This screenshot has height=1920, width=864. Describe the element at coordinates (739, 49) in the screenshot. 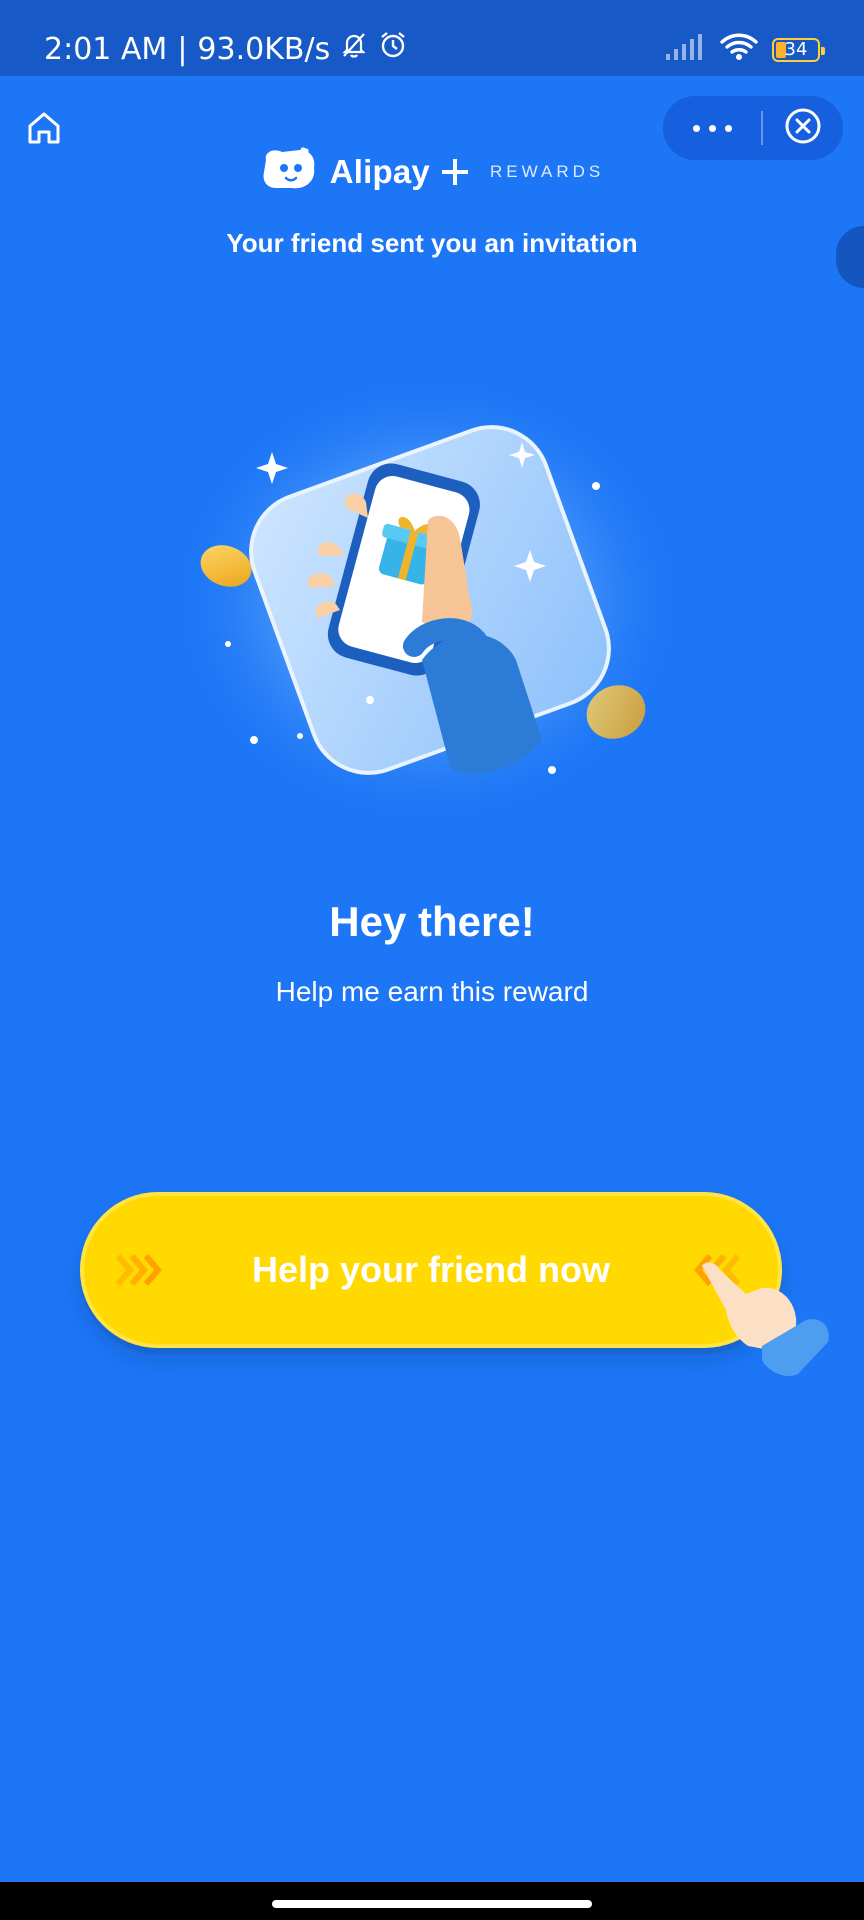

I see `wifi-icon` at that location.